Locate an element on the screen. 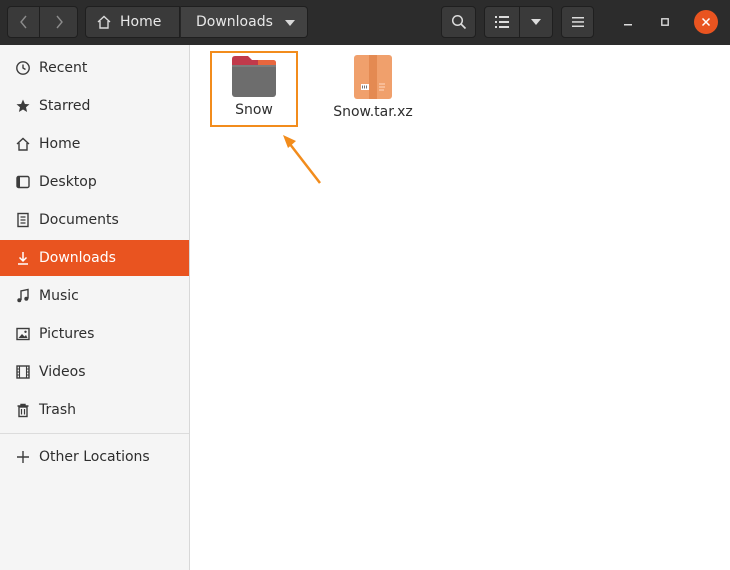  sidebar-item-home: Home is located at coordinates (94, 144).